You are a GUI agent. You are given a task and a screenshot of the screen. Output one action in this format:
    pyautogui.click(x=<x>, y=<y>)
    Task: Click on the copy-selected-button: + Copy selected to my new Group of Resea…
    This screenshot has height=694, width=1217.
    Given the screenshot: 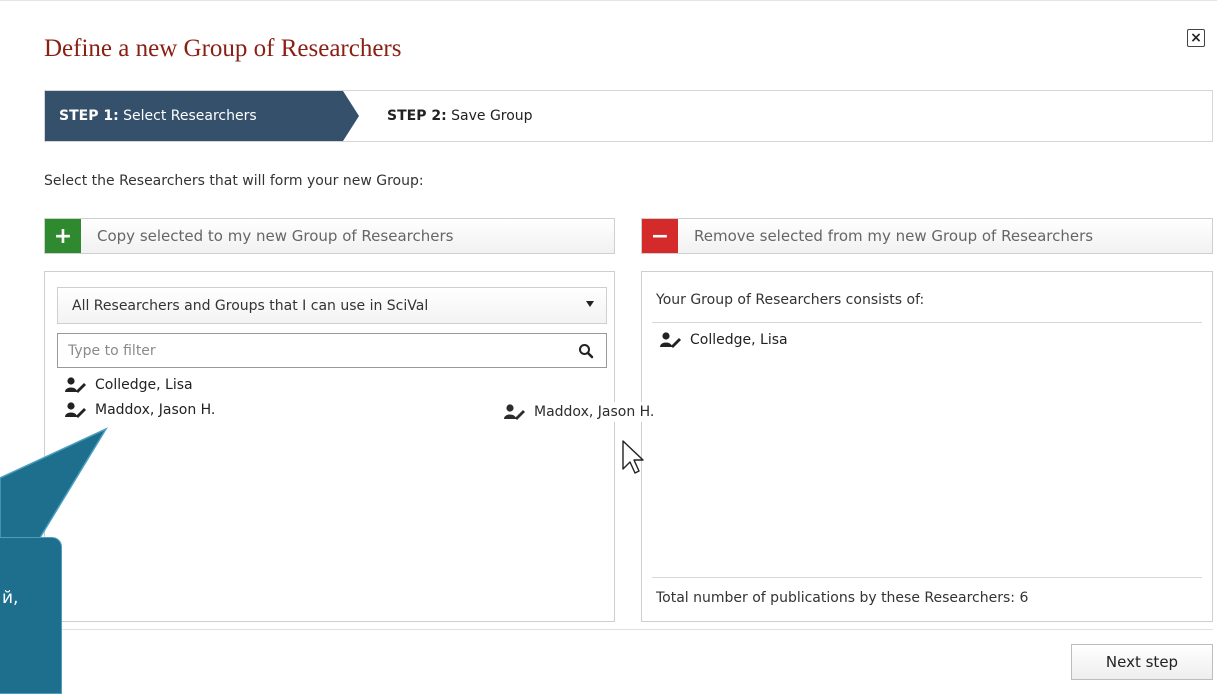 What is the action you would take?
    pyautogui.click(x=329, y=236)
    